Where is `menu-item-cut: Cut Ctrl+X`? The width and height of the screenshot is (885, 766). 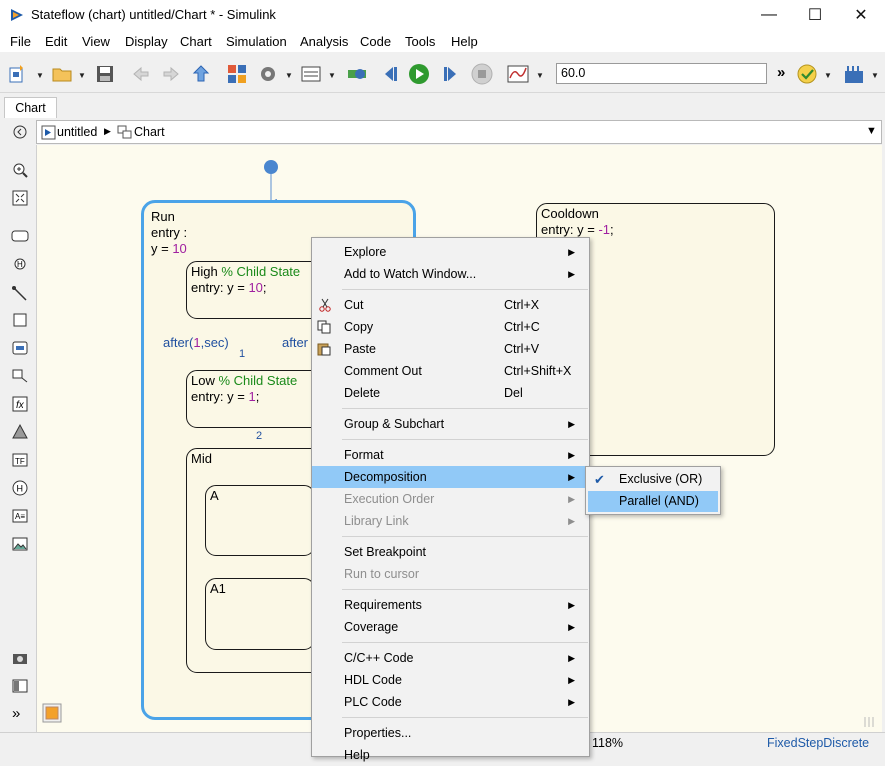
menu-item-cut: Cut Ctrl+X is located at coordinates (450, 305).